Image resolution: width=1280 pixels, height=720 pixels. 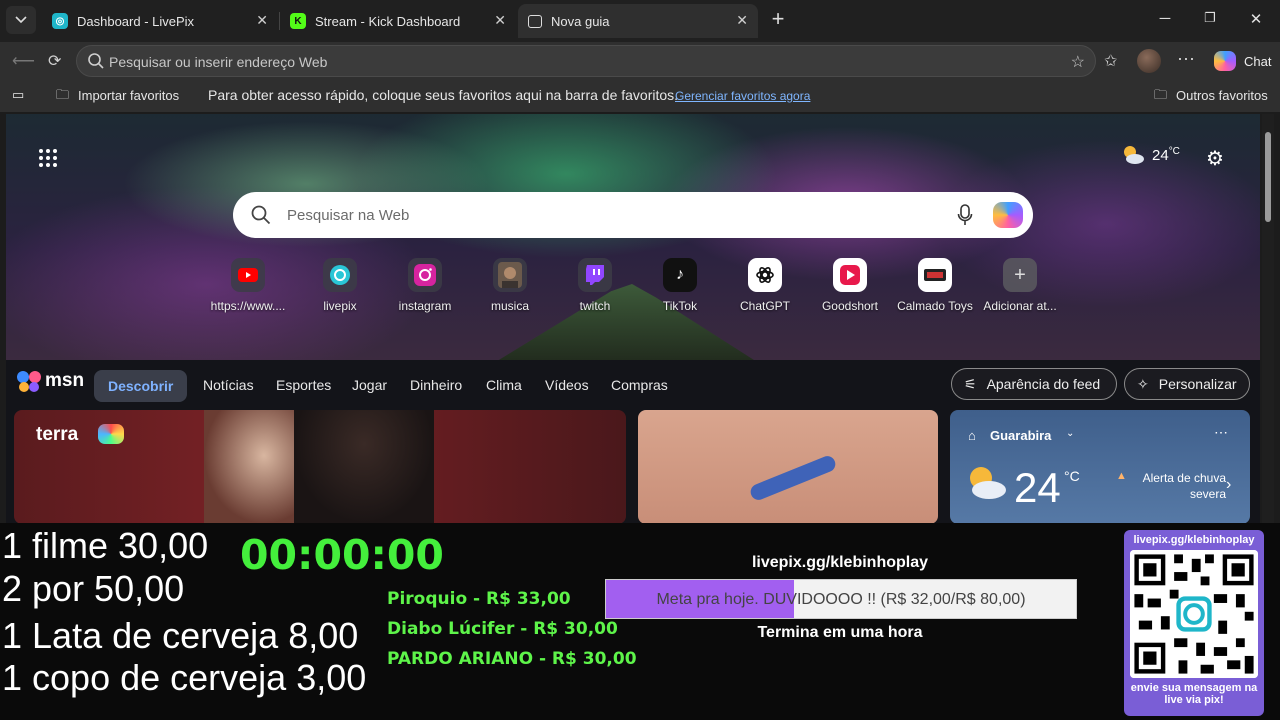 What do you see at coordinates (364, 467) in the screenshot?
I see `player-photo` at bounding box center [364, 467].